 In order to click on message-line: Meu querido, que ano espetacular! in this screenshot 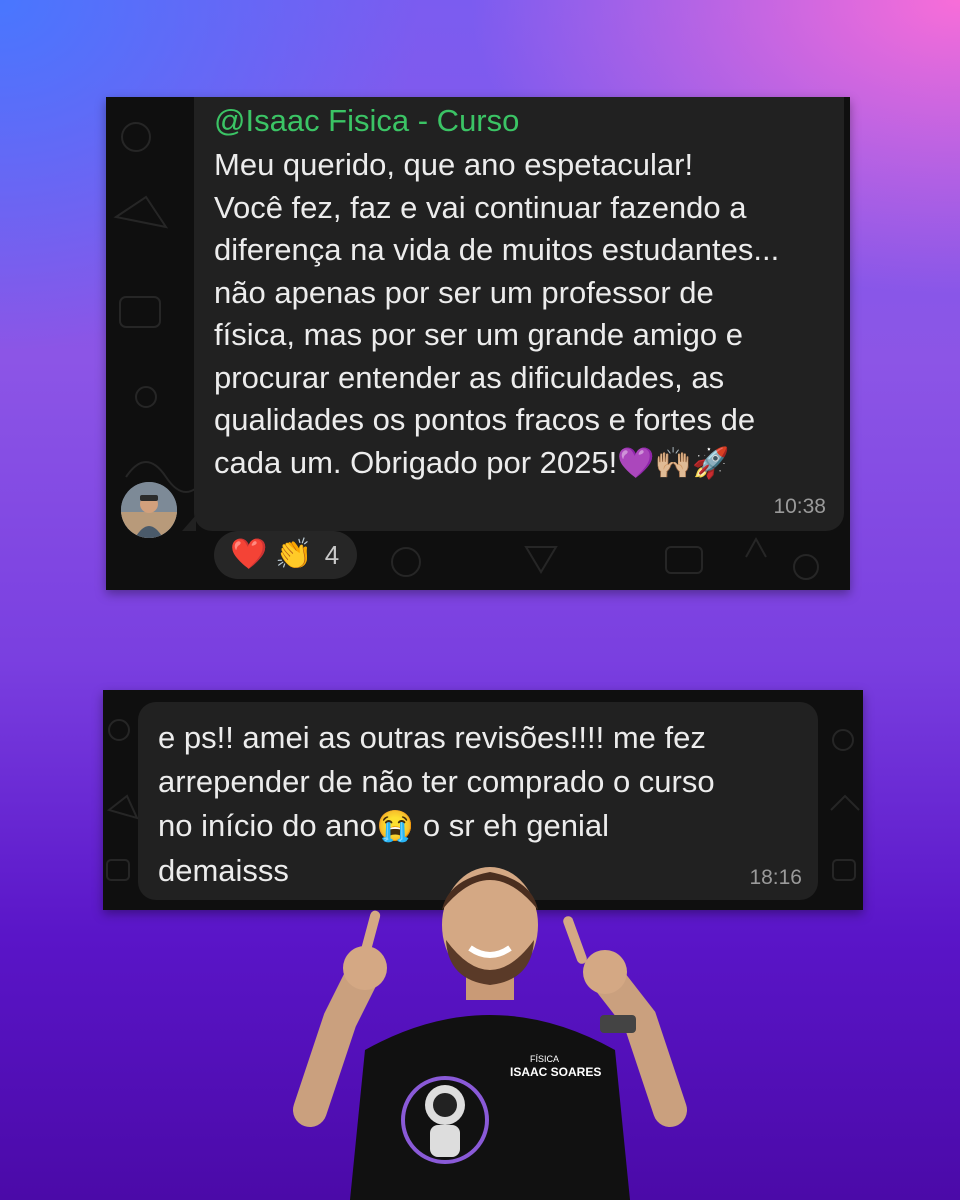, I will do `click(454, 164)`.